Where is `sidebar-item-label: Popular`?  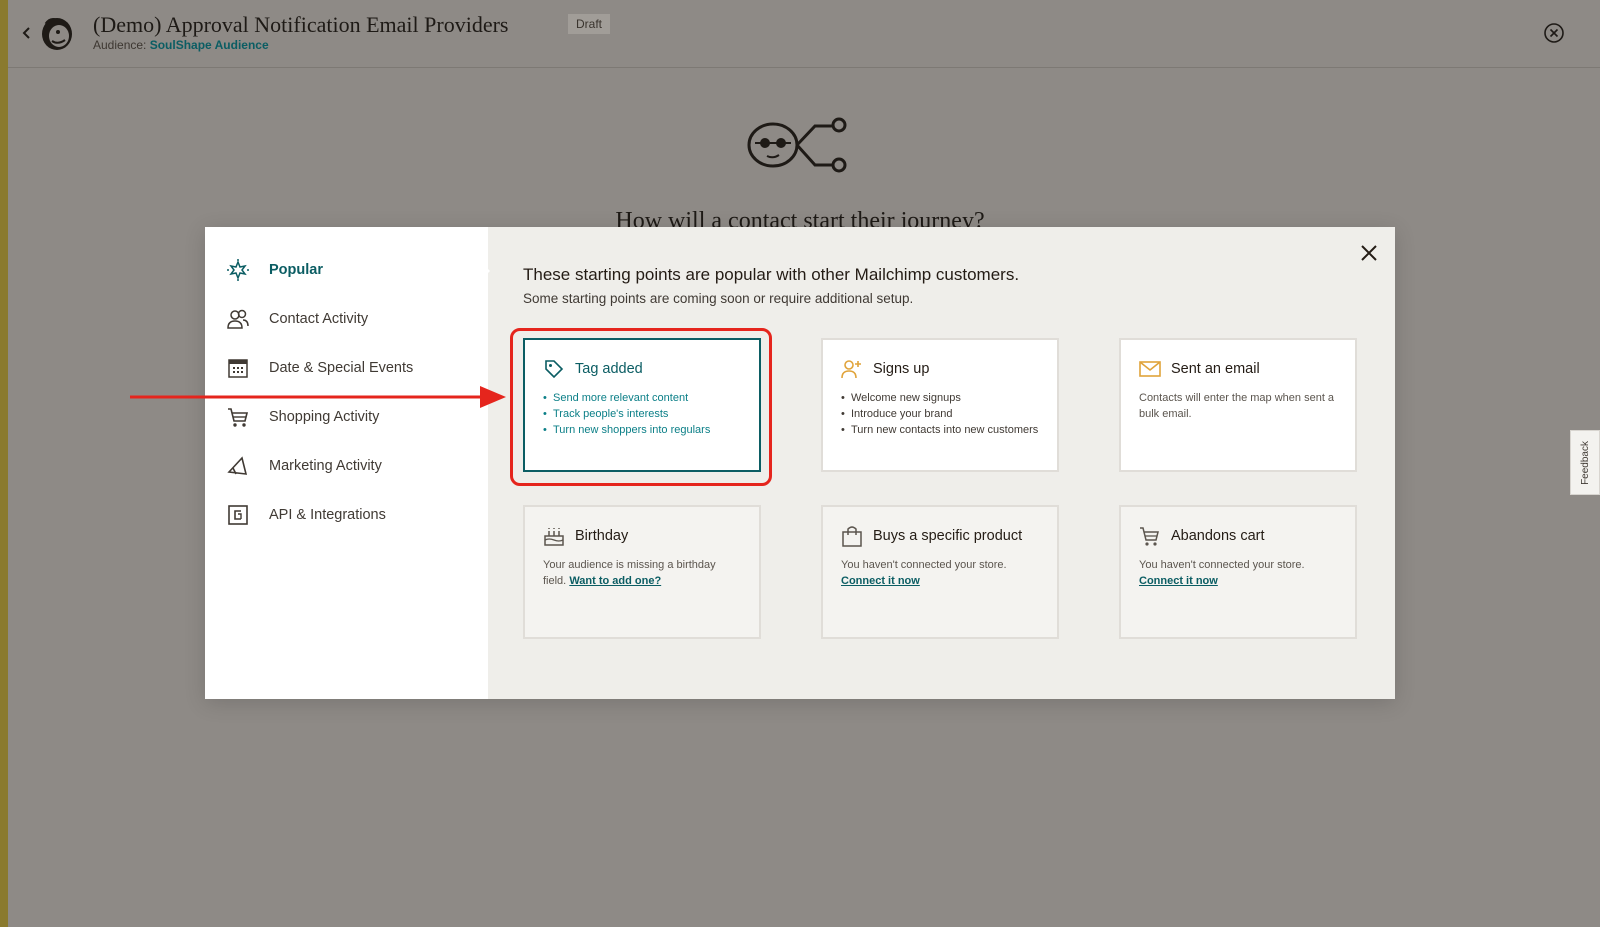
sidebar-item-label: Popular is located at coordinates (296, 270).